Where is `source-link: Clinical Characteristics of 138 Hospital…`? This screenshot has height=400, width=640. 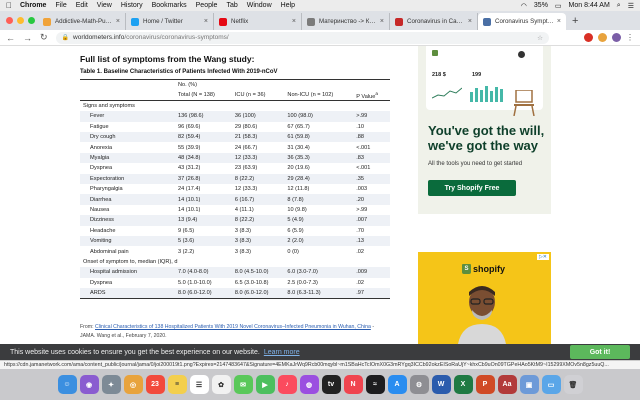 source-link: Clinical Characteristics of 138 Hospital… is located at coordinates (233, 327).